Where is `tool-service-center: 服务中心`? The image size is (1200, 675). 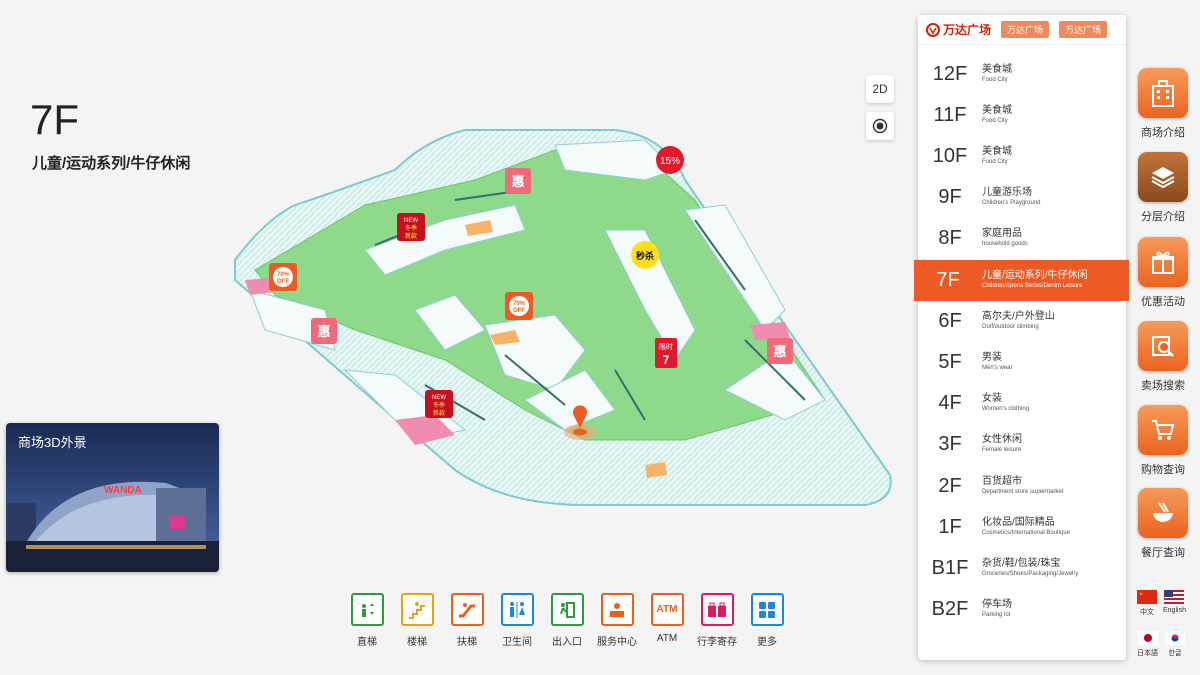 tool-service-center: 服务中心 is located at coordinates (617, 620).